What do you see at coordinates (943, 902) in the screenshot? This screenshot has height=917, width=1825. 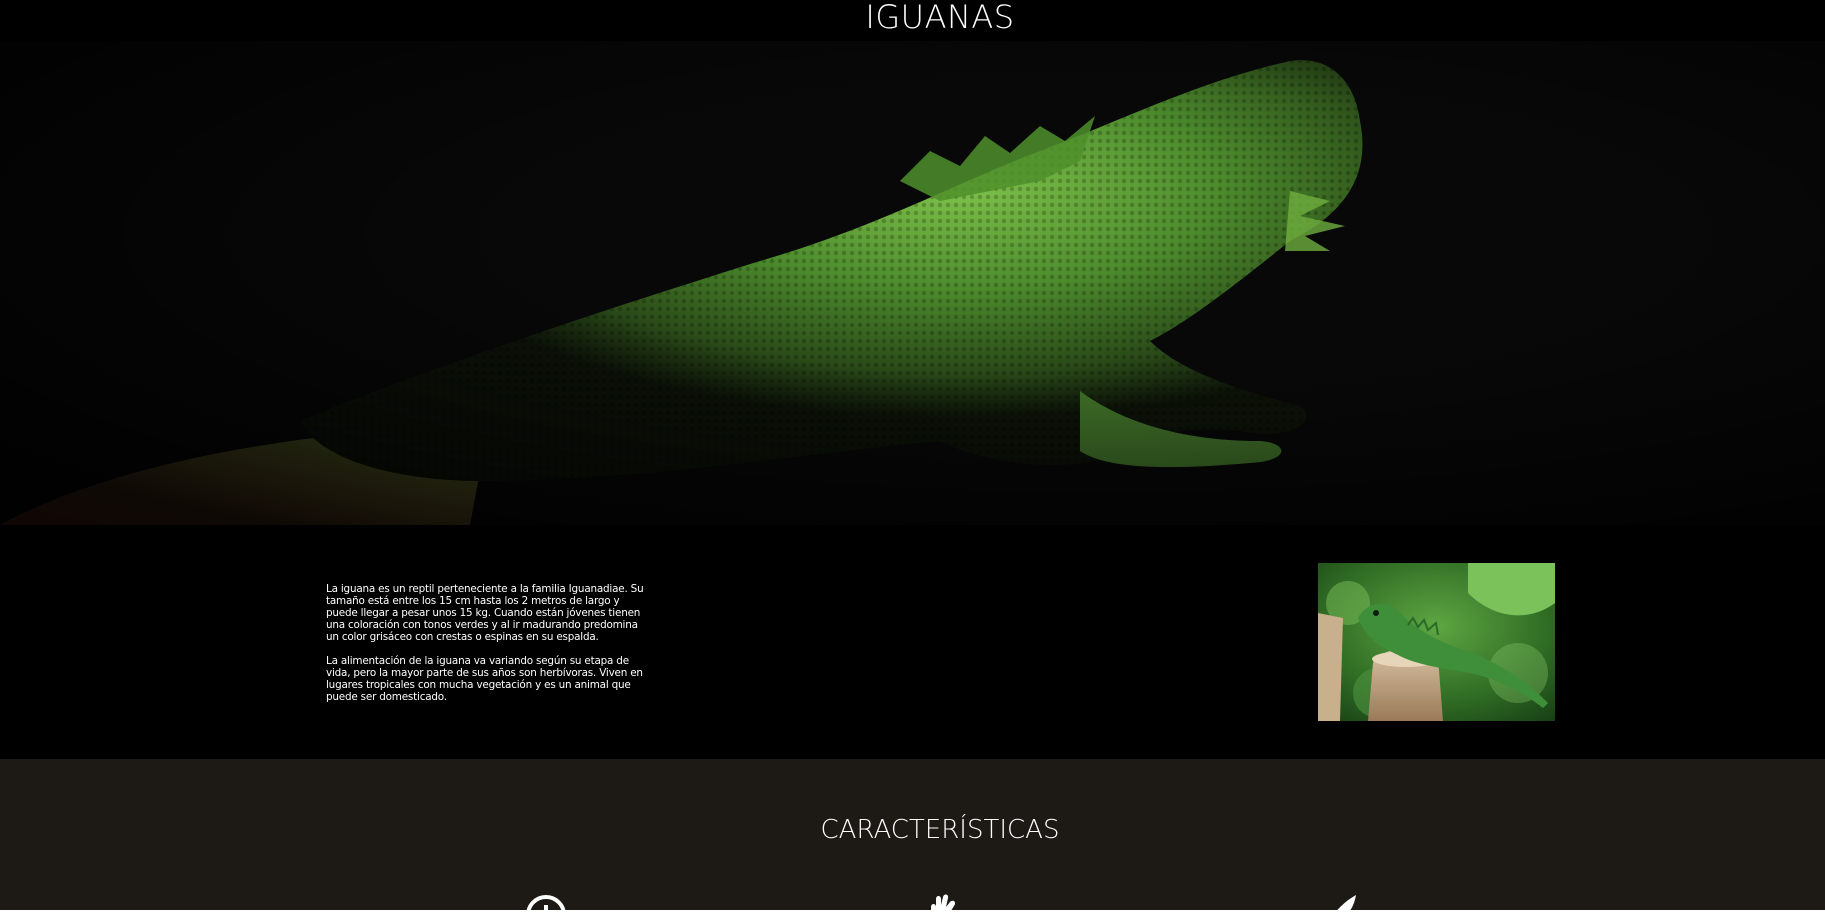 I see `hand-icon` at bounding box center [943, 902].